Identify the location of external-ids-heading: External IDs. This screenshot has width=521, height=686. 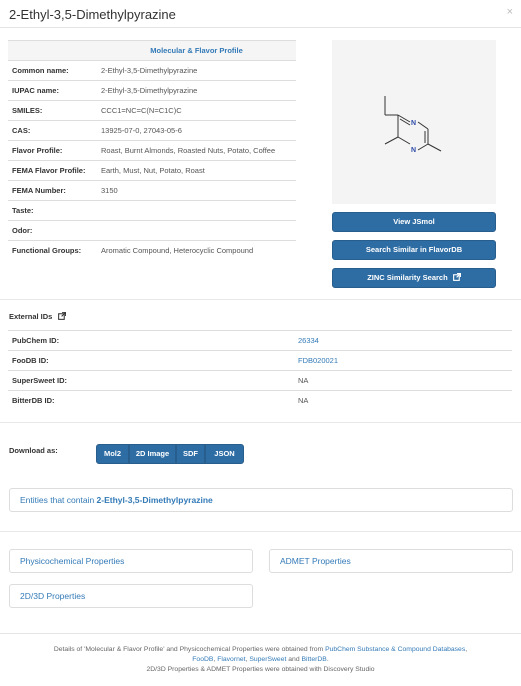
(38, 316).